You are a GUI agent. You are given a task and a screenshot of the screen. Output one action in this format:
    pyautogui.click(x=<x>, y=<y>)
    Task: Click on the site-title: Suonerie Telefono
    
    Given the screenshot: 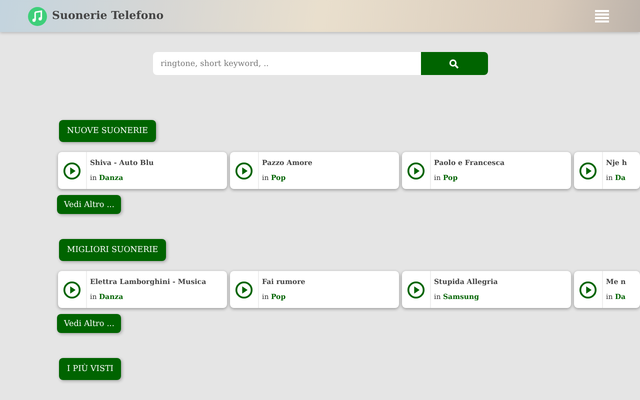 What is the action you would take?
    pyautogui.click(x=108, y=16)
    